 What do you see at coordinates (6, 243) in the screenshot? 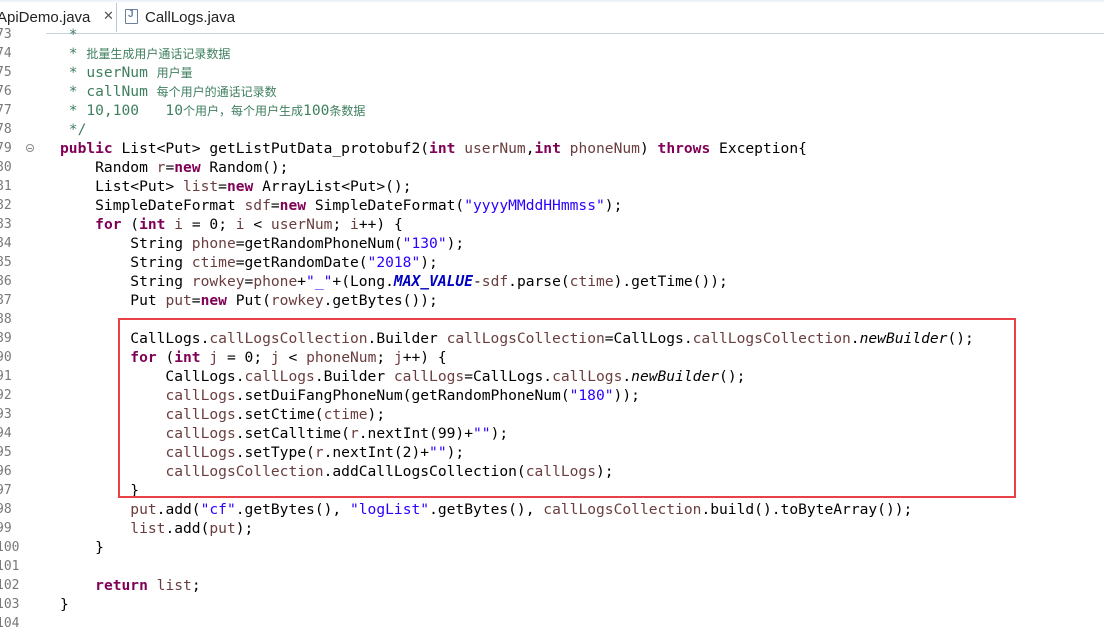
I see `line-number: 84` at bounding box center [6, 243].